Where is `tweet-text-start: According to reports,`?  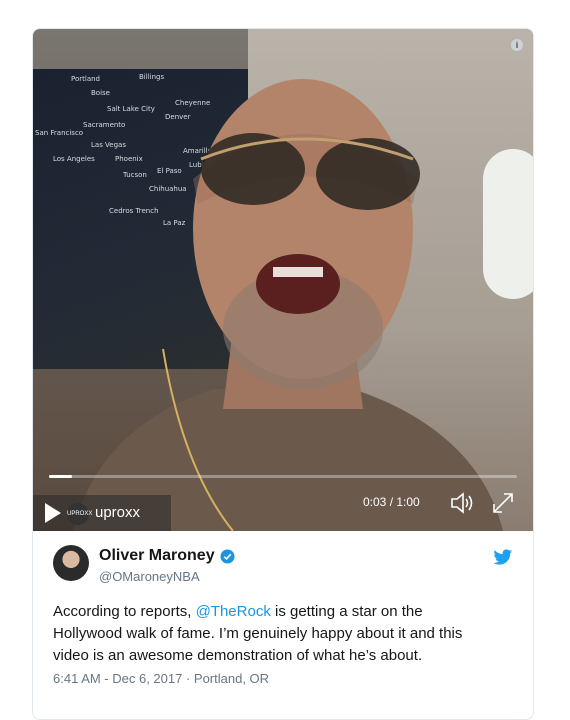
tweet-text-start: According to reports, is located at coordinates (124, 611).